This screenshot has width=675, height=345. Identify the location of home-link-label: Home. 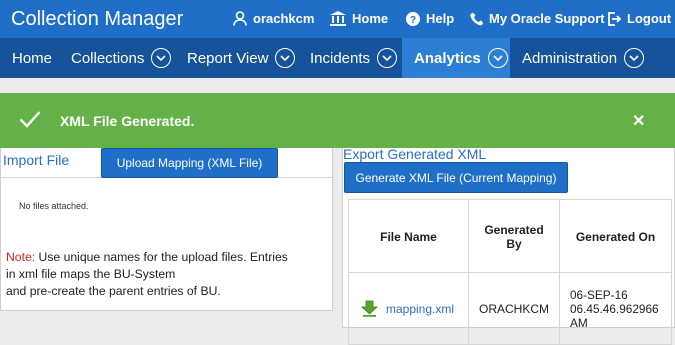
(370, 18).